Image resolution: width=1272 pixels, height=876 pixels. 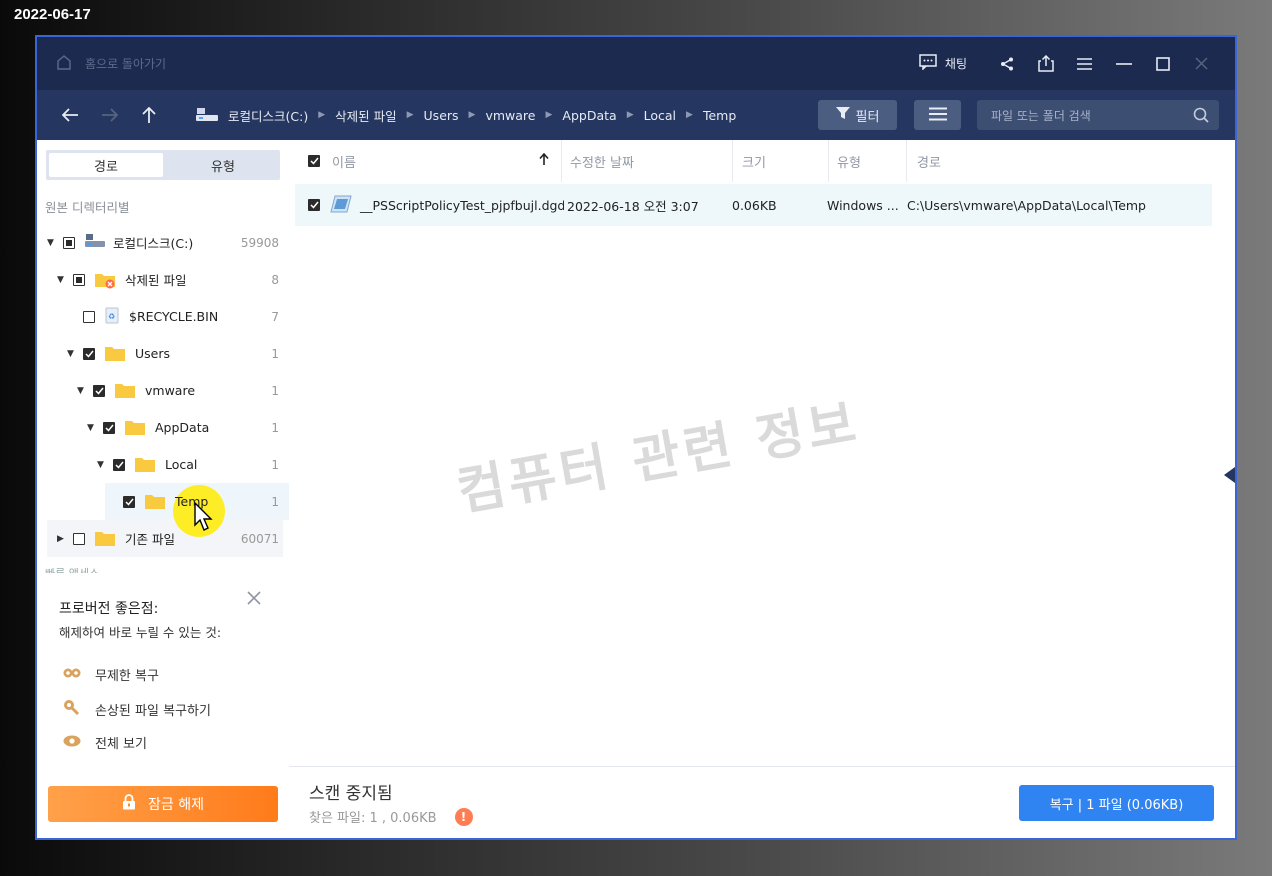 What do you see at coordinates (72, 569) in the screenshot?
I see `quick-access-label: 빠른 액세스` at bounding box center [72, 569].